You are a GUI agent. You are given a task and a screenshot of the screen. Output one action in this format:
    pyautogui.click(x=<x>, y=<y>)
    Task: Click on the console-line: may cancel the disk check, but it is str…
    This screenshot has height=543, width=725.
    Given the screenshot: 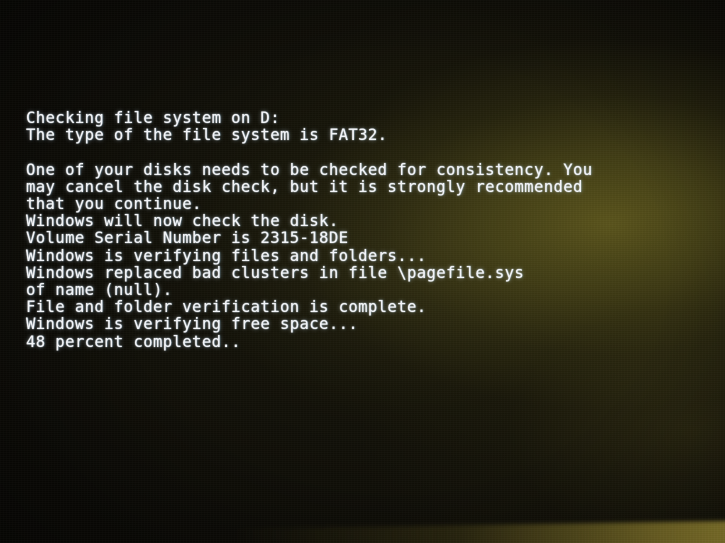 What is the action you would take?
    pyautogui.click(x=304, y=186)
    